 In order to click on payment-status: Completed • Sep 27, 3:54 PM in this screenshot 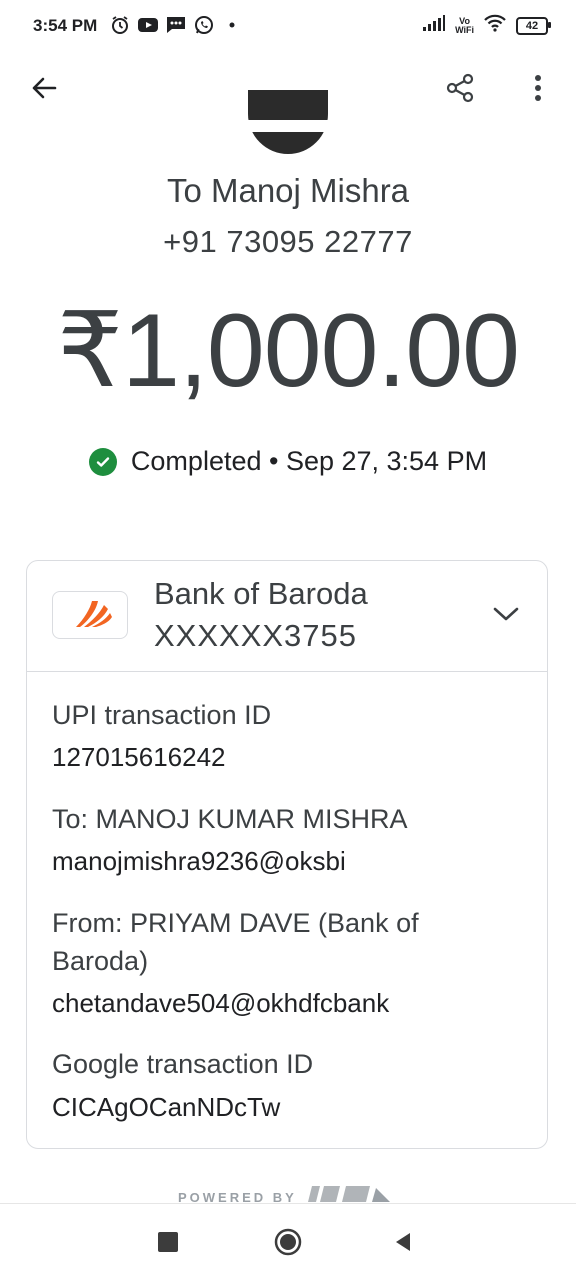, I will do `click(288, 461)`.